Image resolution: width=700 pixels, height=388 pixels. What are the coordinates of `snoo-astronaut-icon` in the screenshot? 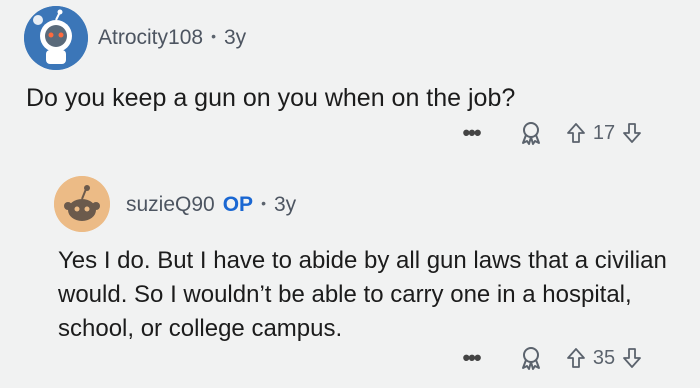 It's located at (56, 38).